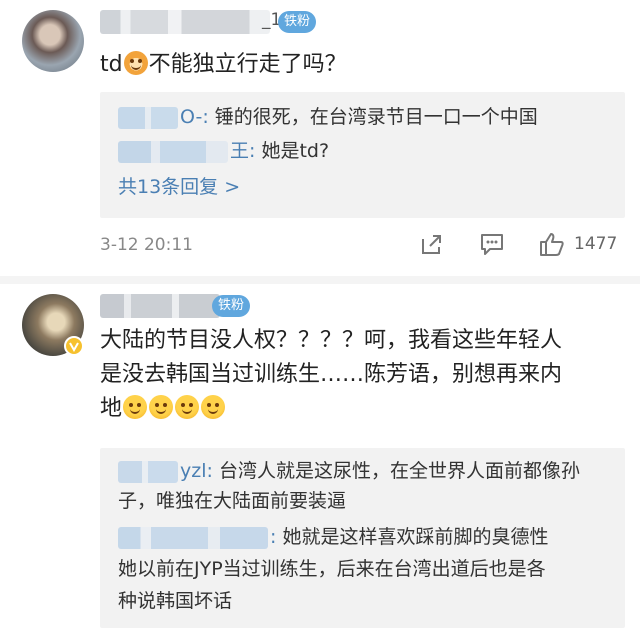  What do you see at coordinates (396, 471) in the screenshot?
I see `reply-text: 台湾人就是这尿性，在全世界人面前都像孙` at bounding box center [396, 471].